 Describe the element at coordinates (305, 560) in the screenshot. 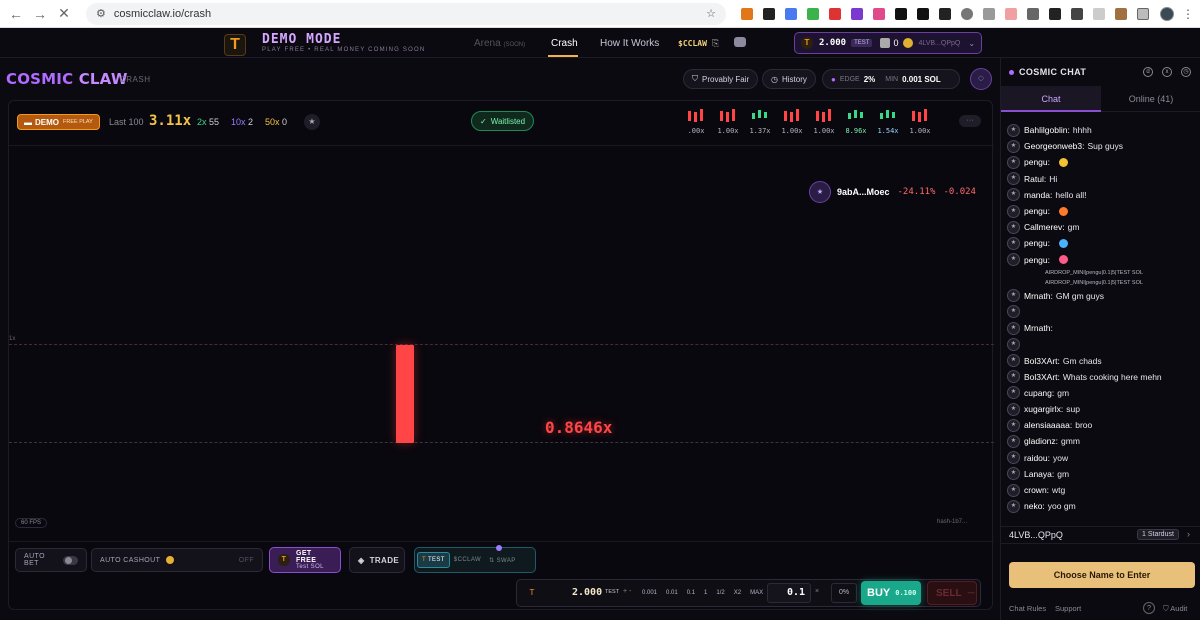

I see `get-free-button: T GET FREE Test SOL` at that location.